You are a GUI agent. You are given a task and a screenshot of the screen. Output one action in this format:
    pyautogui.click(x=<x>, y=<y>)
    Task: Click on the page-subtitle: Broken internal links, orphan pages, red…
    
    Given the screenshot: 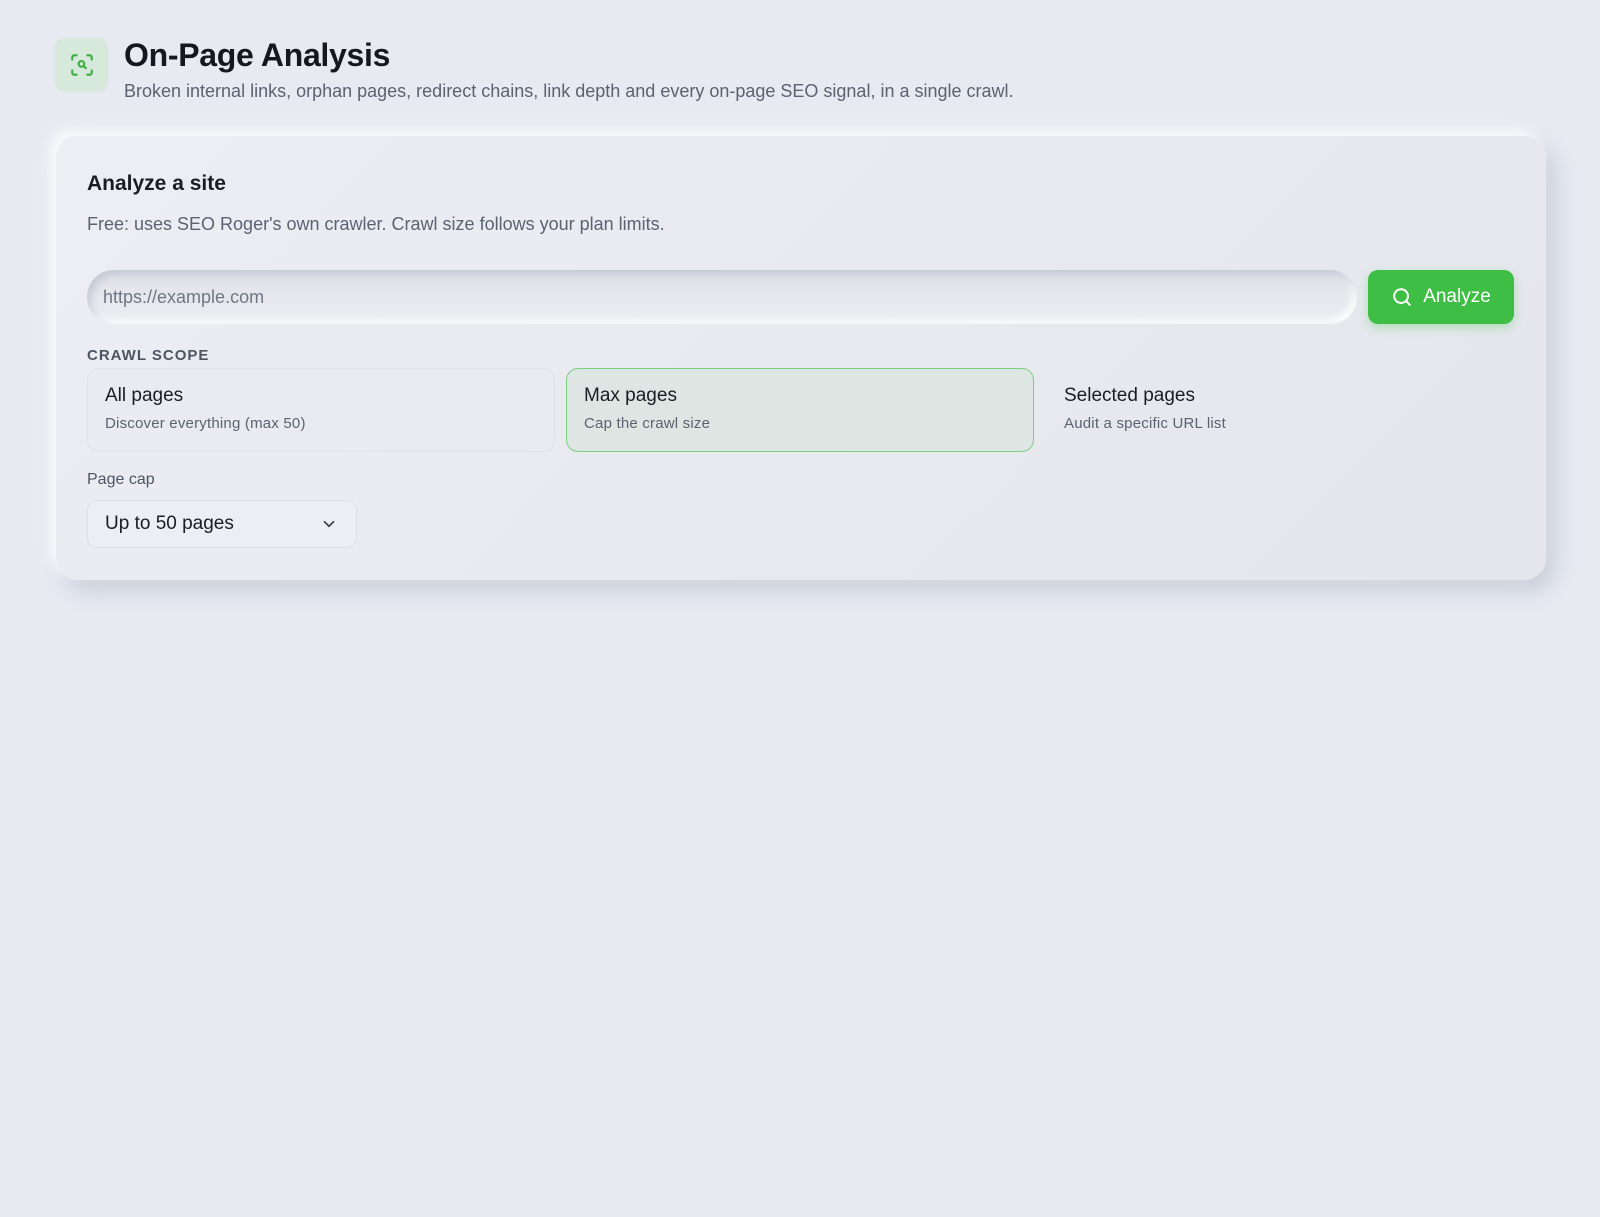 What is the action you would take?
    pyautogui.click(x=569, y=91)
    